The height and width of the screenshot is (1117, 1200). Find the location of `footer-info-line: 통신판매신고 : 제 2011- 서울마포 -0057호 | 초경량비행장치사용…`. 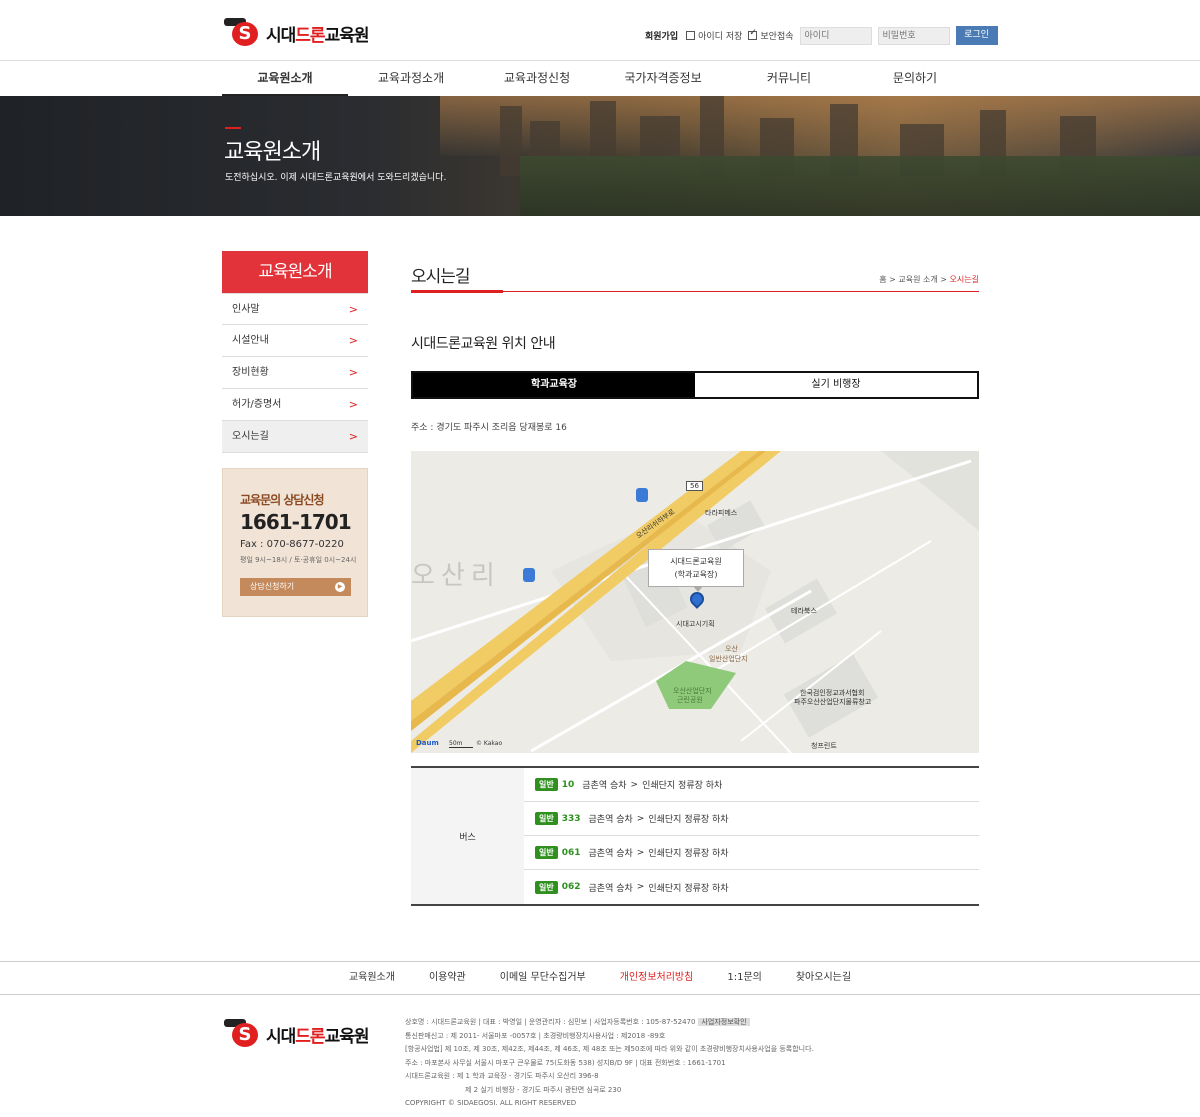

footer-info-line: 통신판매신고 : 제 2011- 서울마포 -0057호 | 초경량비행장치사용… is located at coordinates (535, 1035).